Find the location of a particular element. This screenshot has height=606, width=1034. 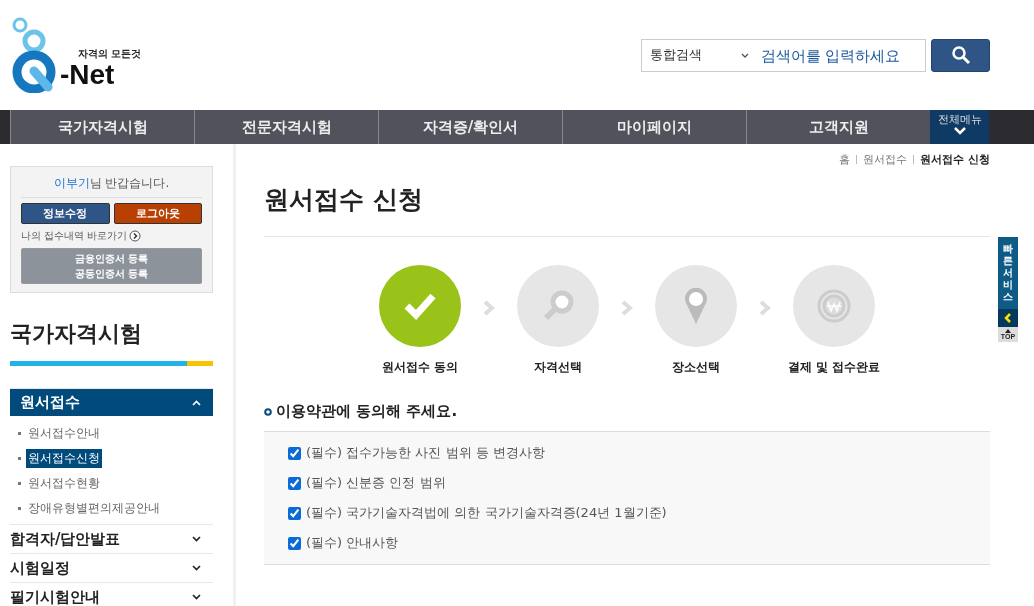

logo-tagline: 자격의 모든것 is located at coordinates (110, 54).